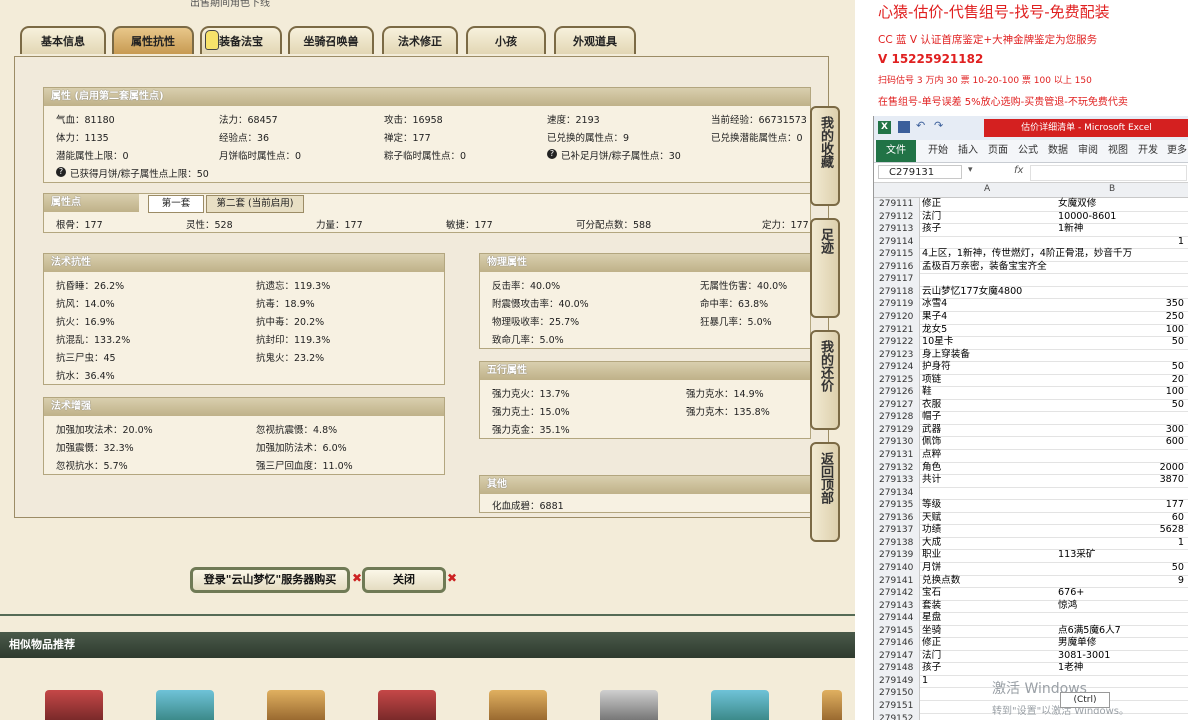 Image resolution: width=1188 pixels, height=720 pixels. Describe the element at coordinates (938, 125) in the screenshot. I see `redo-icon: ↷` at that location.